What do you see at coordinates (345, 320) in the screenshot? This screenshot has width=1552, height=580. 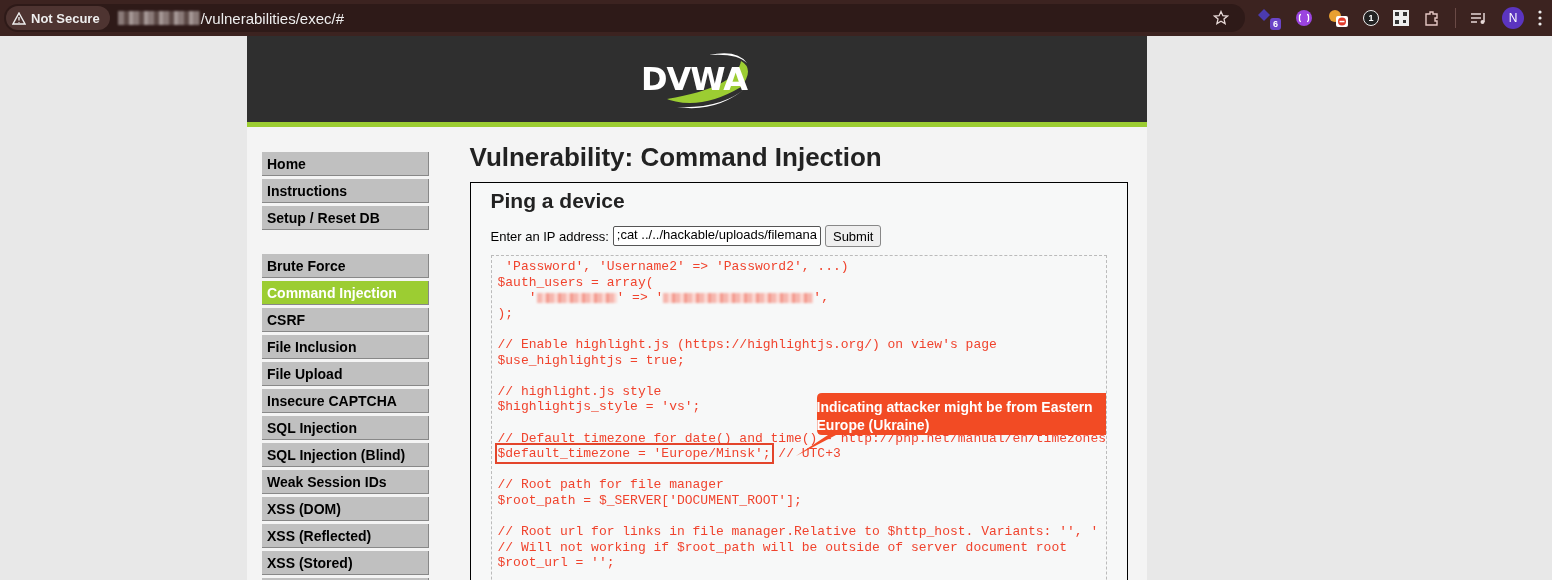 I see `menu-item: CSRF` at bounding box center [345, 320].